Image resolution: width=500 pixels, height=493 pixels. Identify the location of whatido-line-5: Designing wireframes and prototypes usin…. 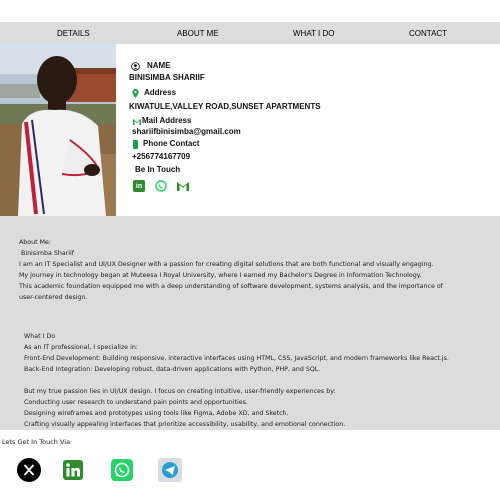
(156, 413).